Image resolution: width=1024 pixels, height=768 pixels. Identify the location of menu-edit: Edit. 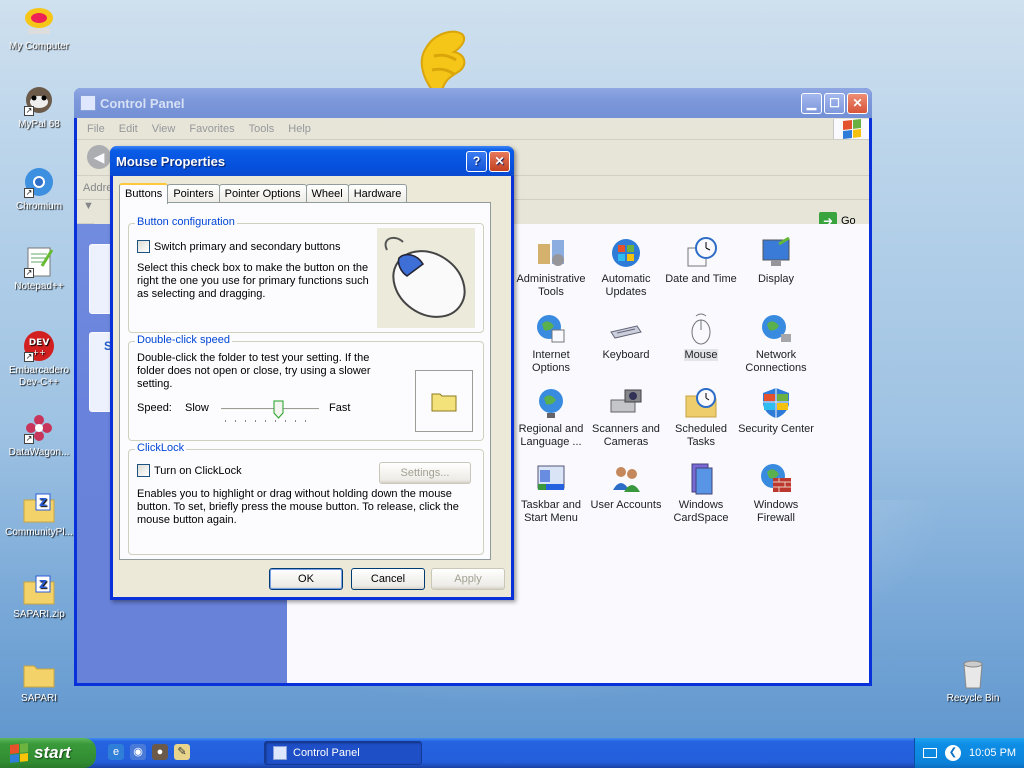
(128, 129).